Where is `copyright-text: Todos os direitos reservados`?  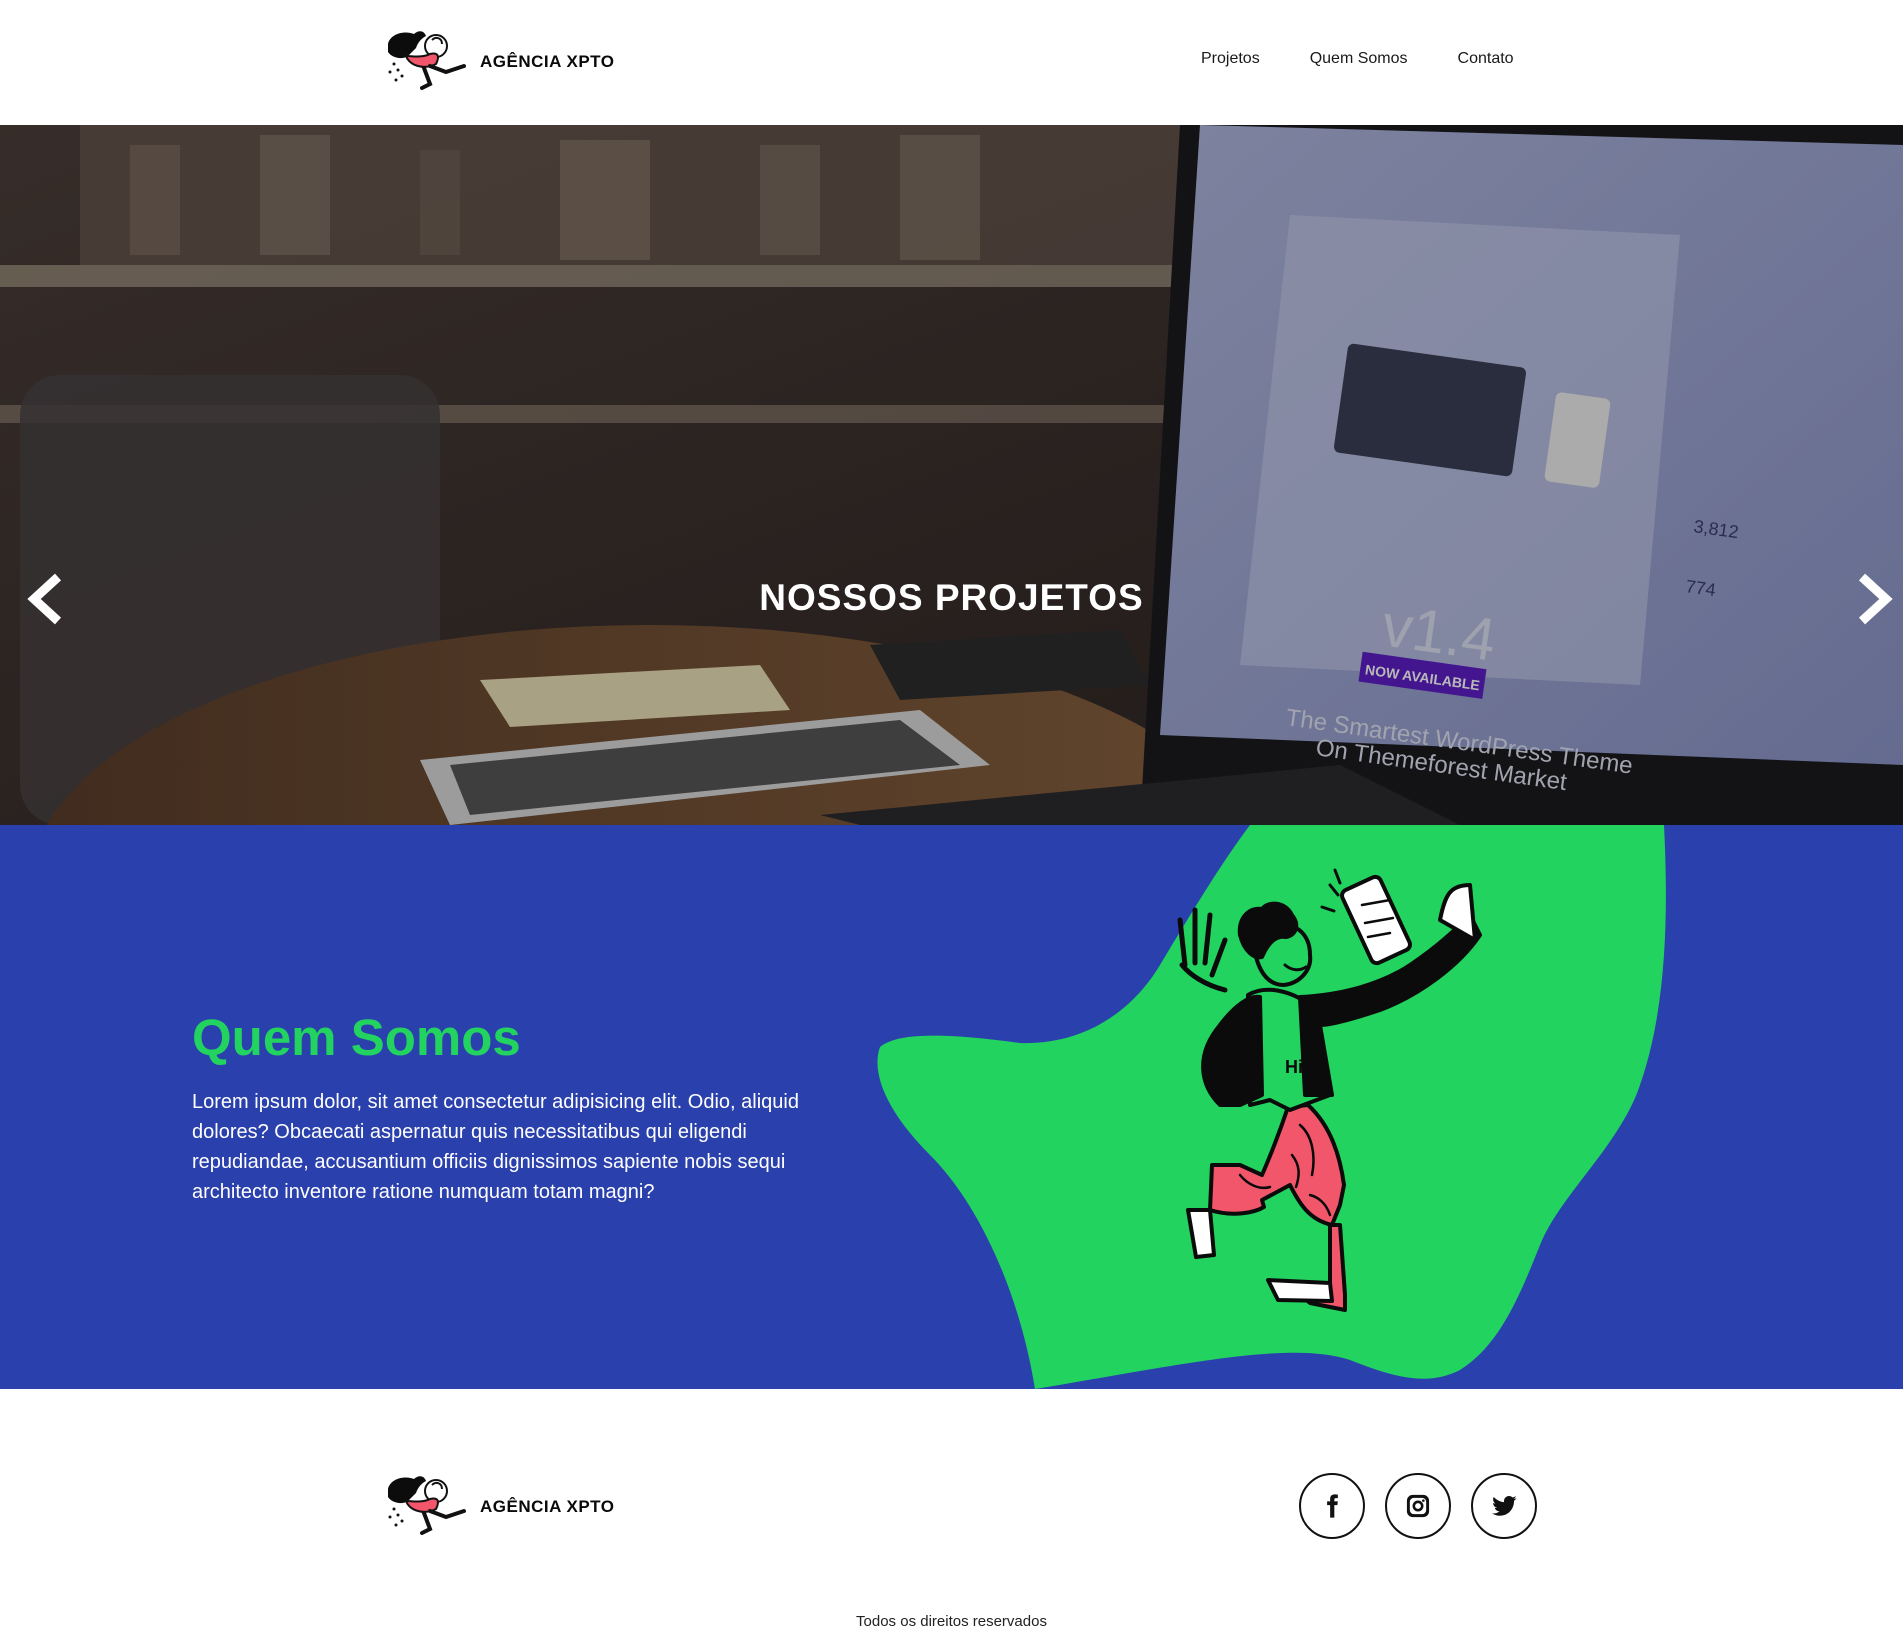 copyright-text: Todos os direitos reservados is located at coordinates (951, 1621).